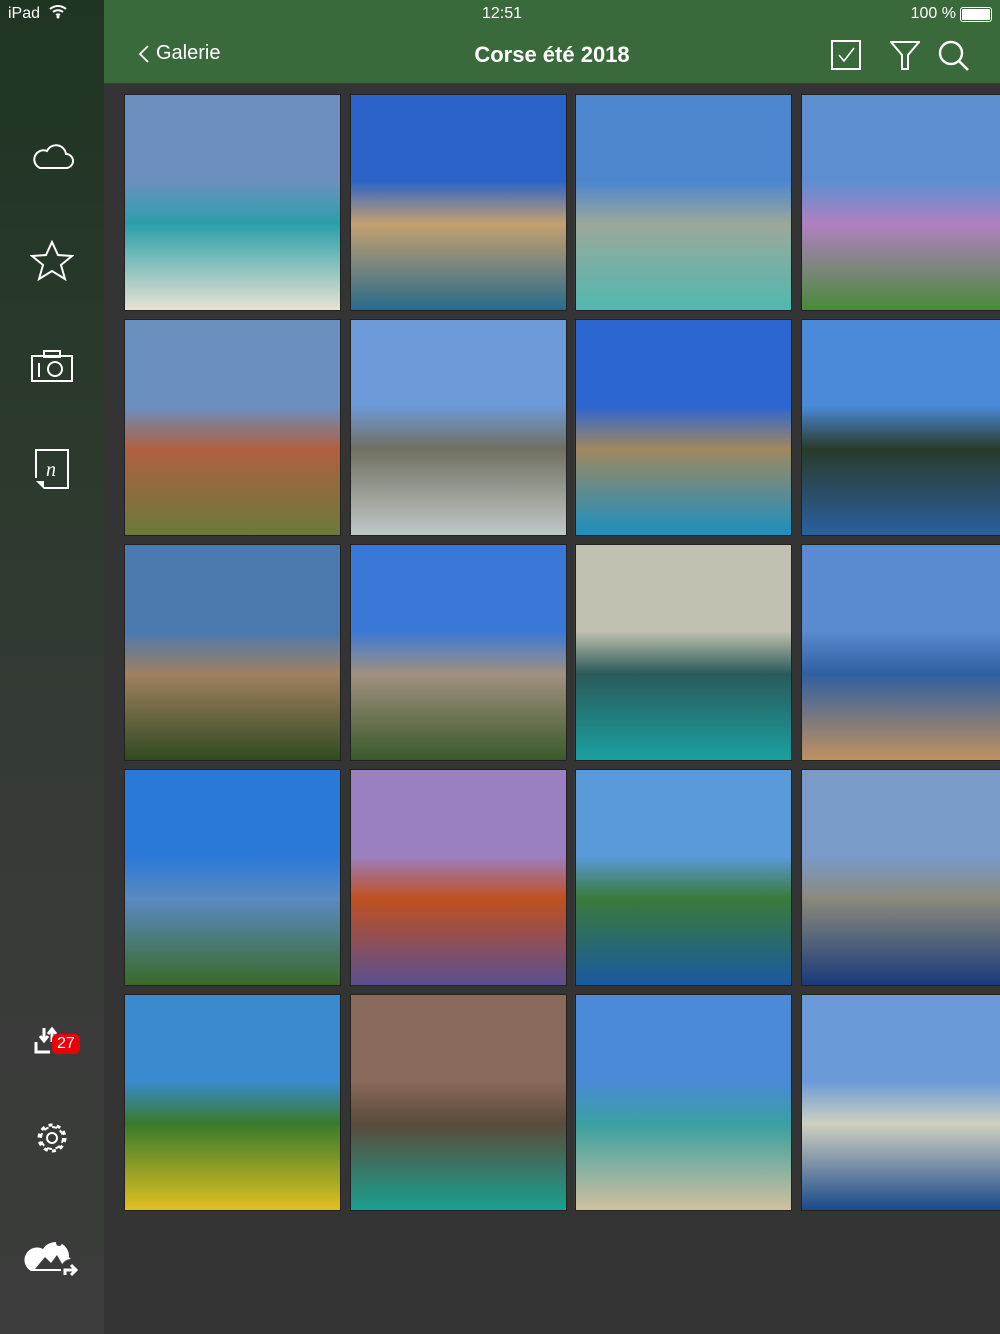  What do you see at coordinates (52, 1254) in the screenshot?
I see `cloud-share-icon` at bounding box center [52, 1254].